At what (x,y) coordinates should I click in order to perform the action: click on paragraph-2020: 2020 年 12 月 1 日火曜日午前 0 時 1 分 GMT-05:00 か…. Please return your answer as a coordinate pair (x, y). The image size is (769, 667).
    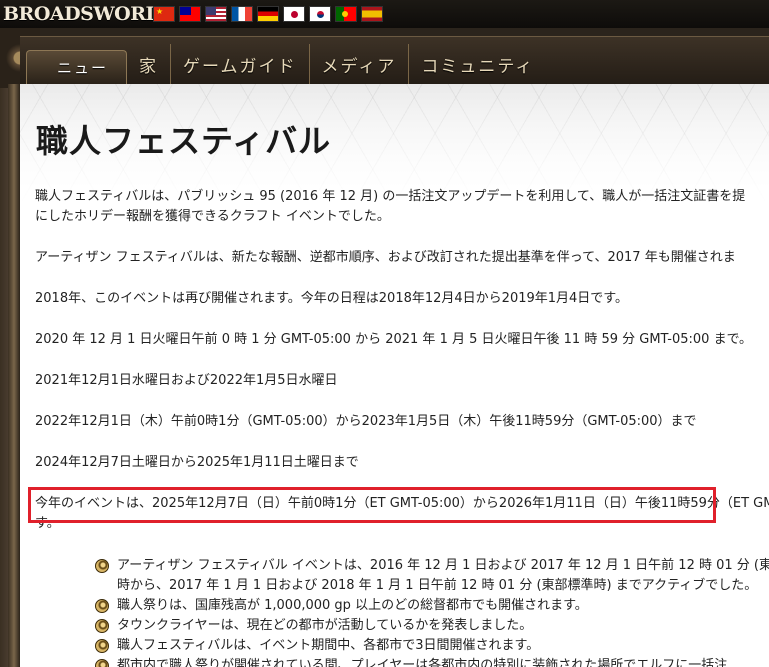
    Looking at the image, I should click on (394, 339).